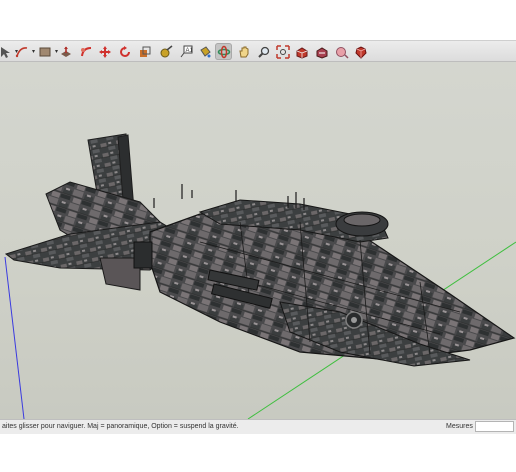 The width and height of the screenshot is (516, 472). I want to click on window-bottom-area, so click(258, 453).